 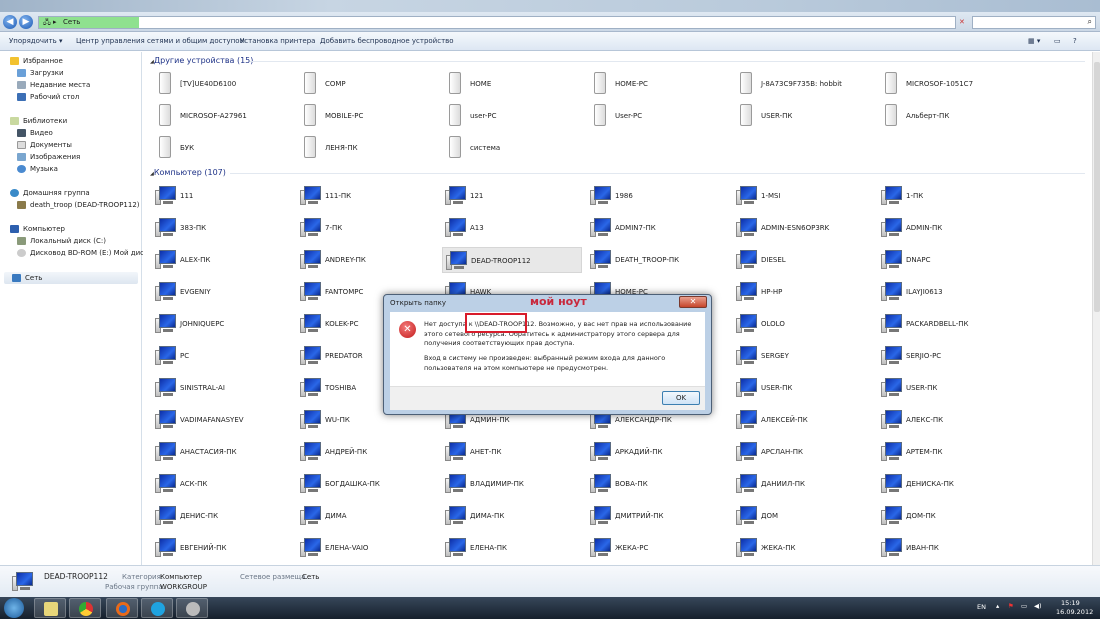 What do you see at coordinates (657, 452) in the screenshot?
I see `computer-item: АРКАДИЙ-ПК` at bounding box center [657, 452].